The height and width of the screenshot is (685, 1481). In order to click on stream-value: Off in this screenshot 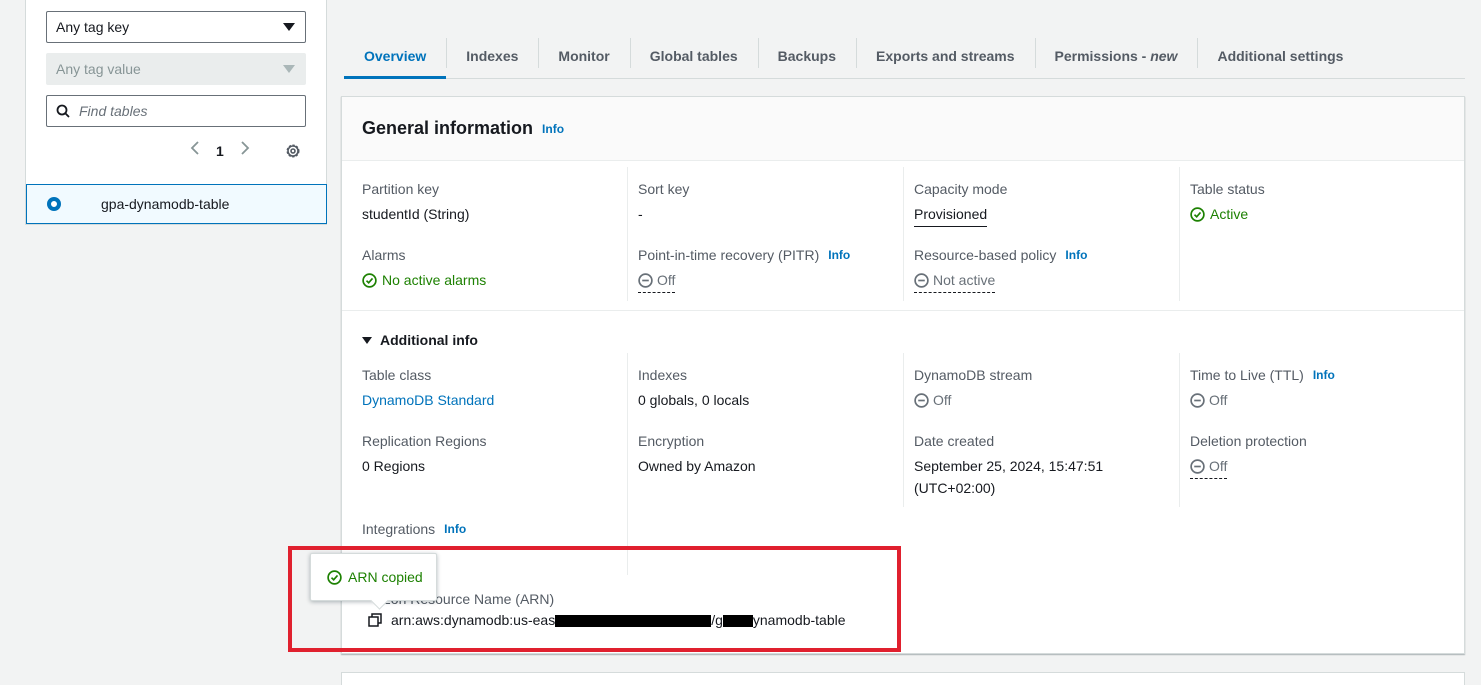, I will do `click(942, 400)`.